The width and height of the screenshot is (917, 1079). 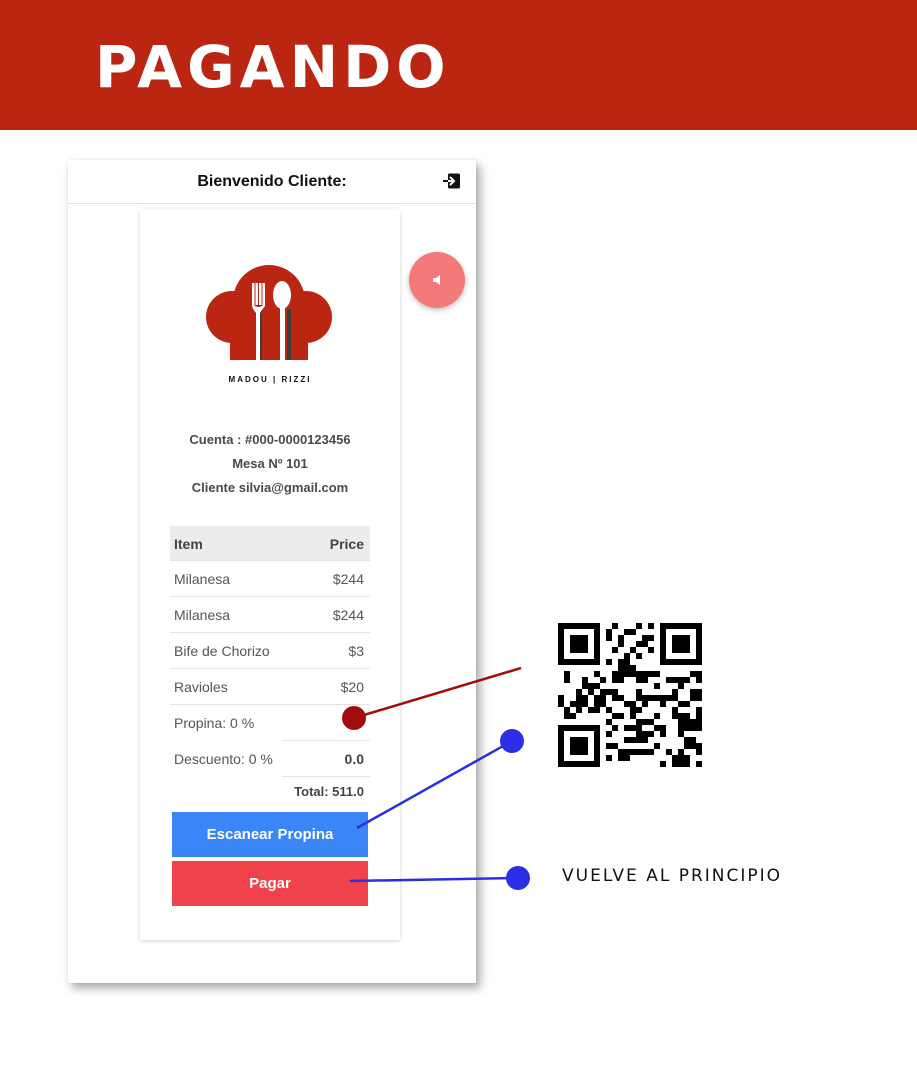 What do you see at coordinates (630, 695) in the screenshot?
I see `qr-code` at bounding box center [630, 695].